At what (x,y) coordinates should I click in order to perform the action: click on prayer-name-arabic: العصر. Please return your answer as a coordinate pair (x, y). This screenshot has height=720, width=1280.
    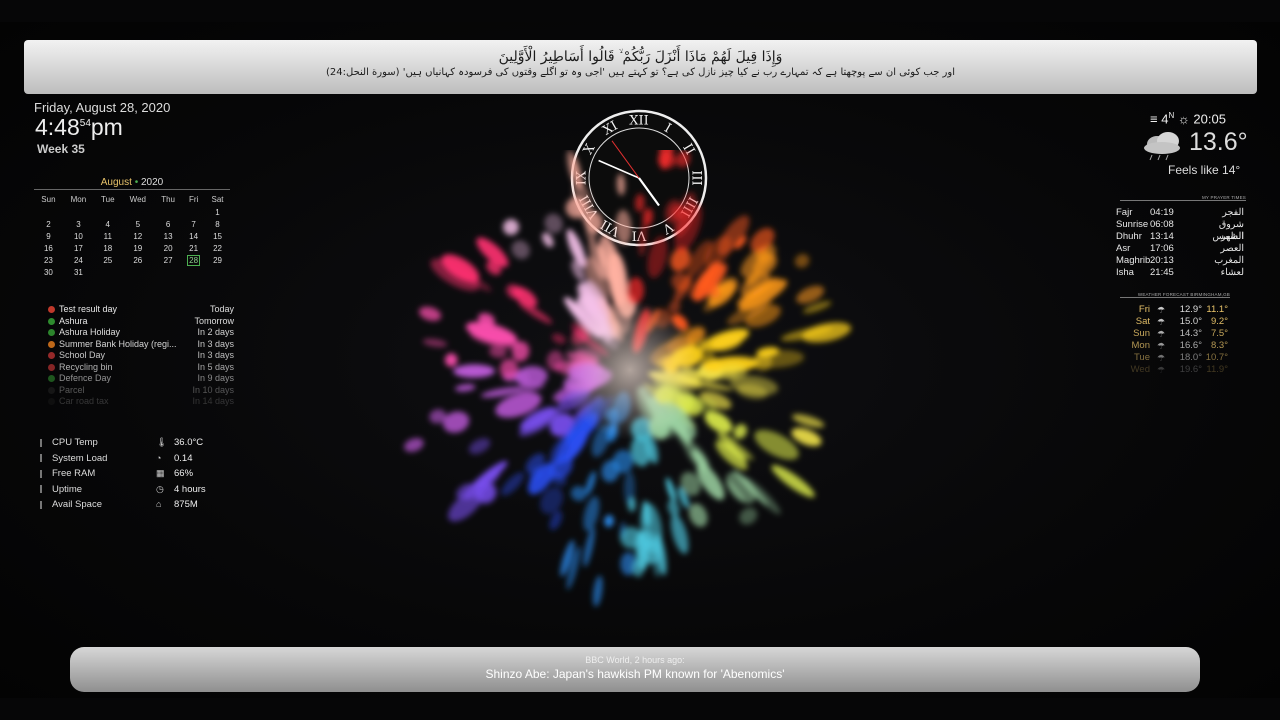
    Looking at the image, I should click on (1232, 248).